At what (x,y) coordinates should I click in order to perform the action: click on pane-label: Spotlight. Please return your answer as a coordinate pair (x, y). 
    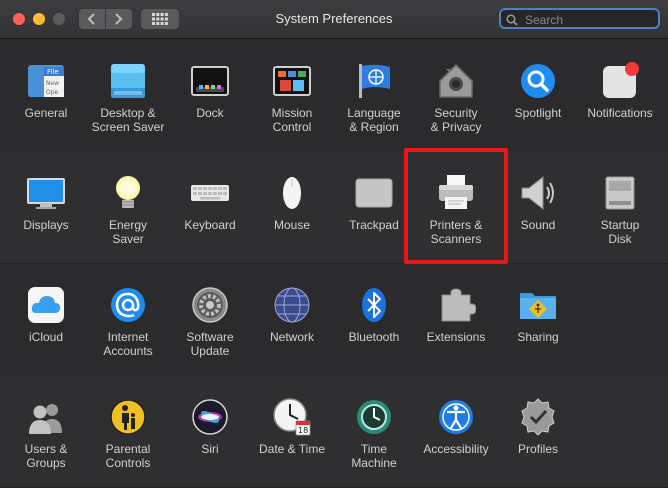
    Looking at the image, I should click on (538, 113).